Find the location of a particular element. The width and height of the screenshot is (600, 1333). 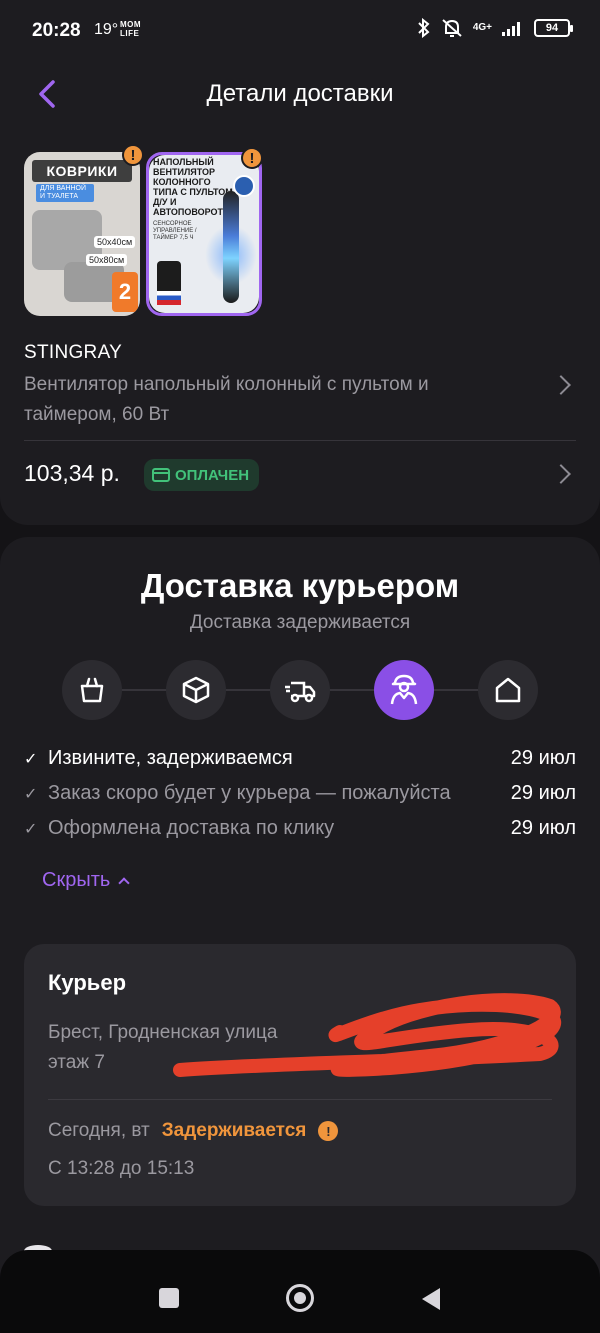

home-button is located at coordinates (300, 1298).